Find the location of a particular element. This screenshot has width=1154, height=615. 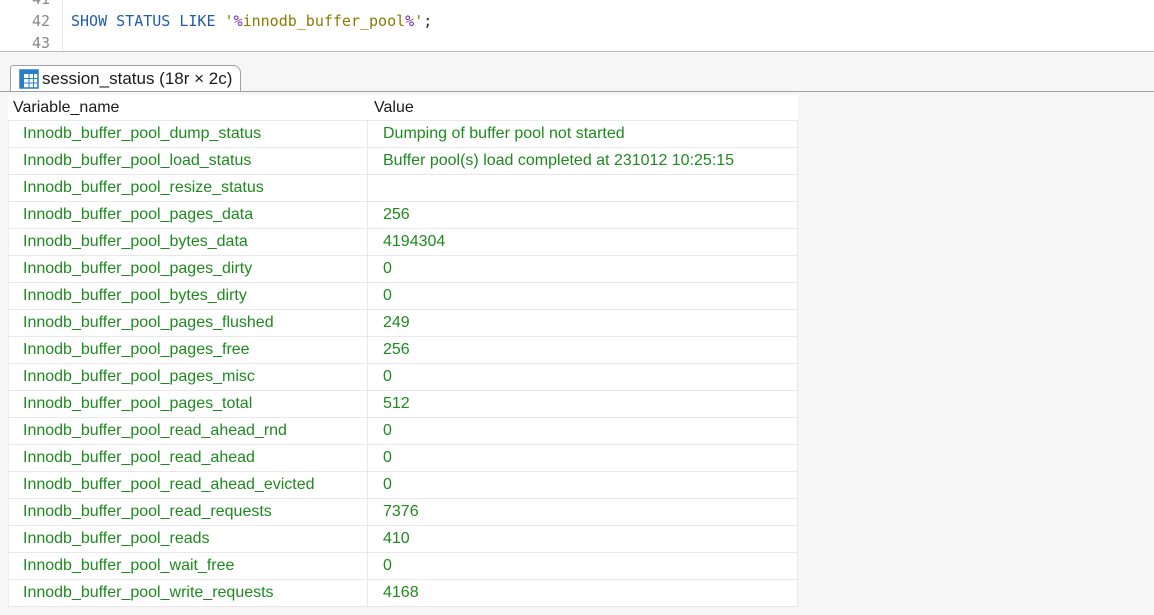

cell-variable-name: Innodb_buffer_pool_pages_flushed is located at coordinates (188, 323).